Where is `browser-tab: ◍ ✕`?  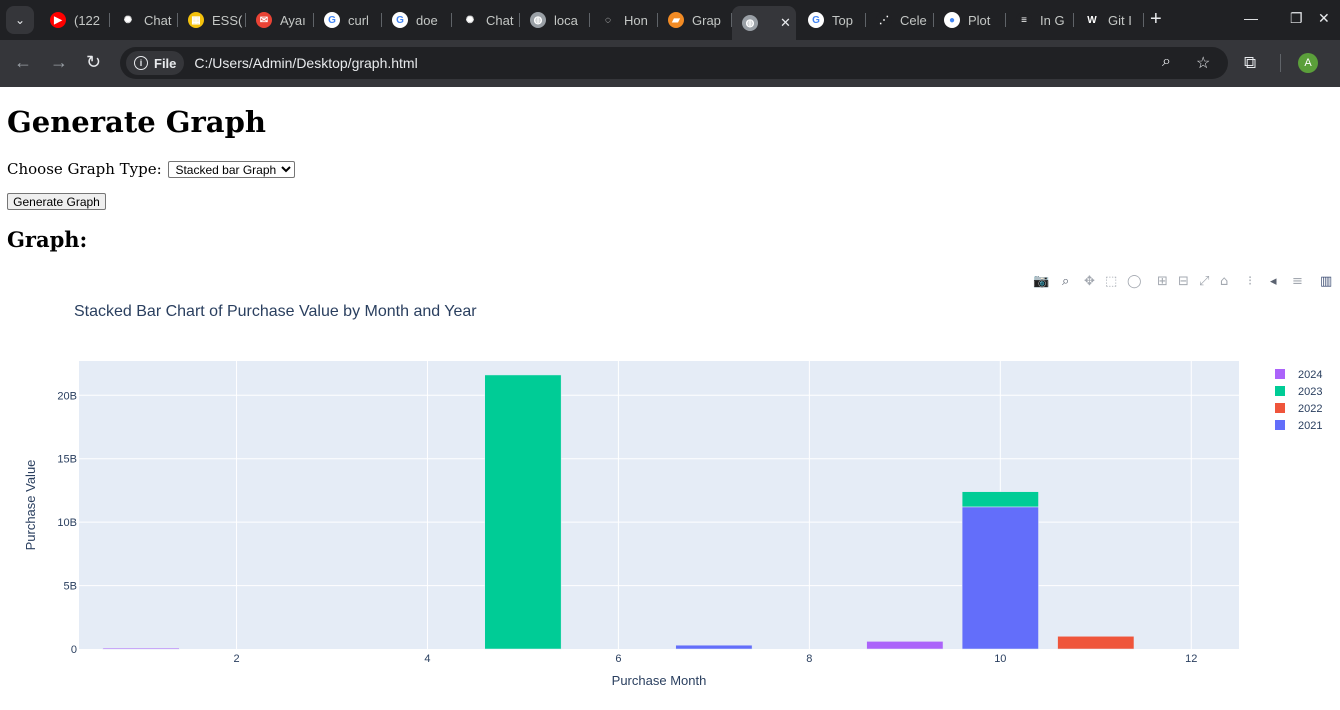 browser-tab: ◍ ✕ is located at coordinates (764, 23).